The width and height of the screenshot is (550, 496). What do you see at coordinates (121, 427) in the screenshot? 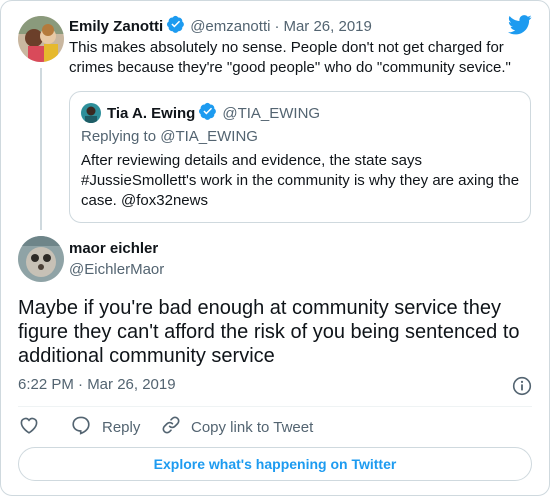
I see `reply-label: Reply` at bounding box center [121, 427].